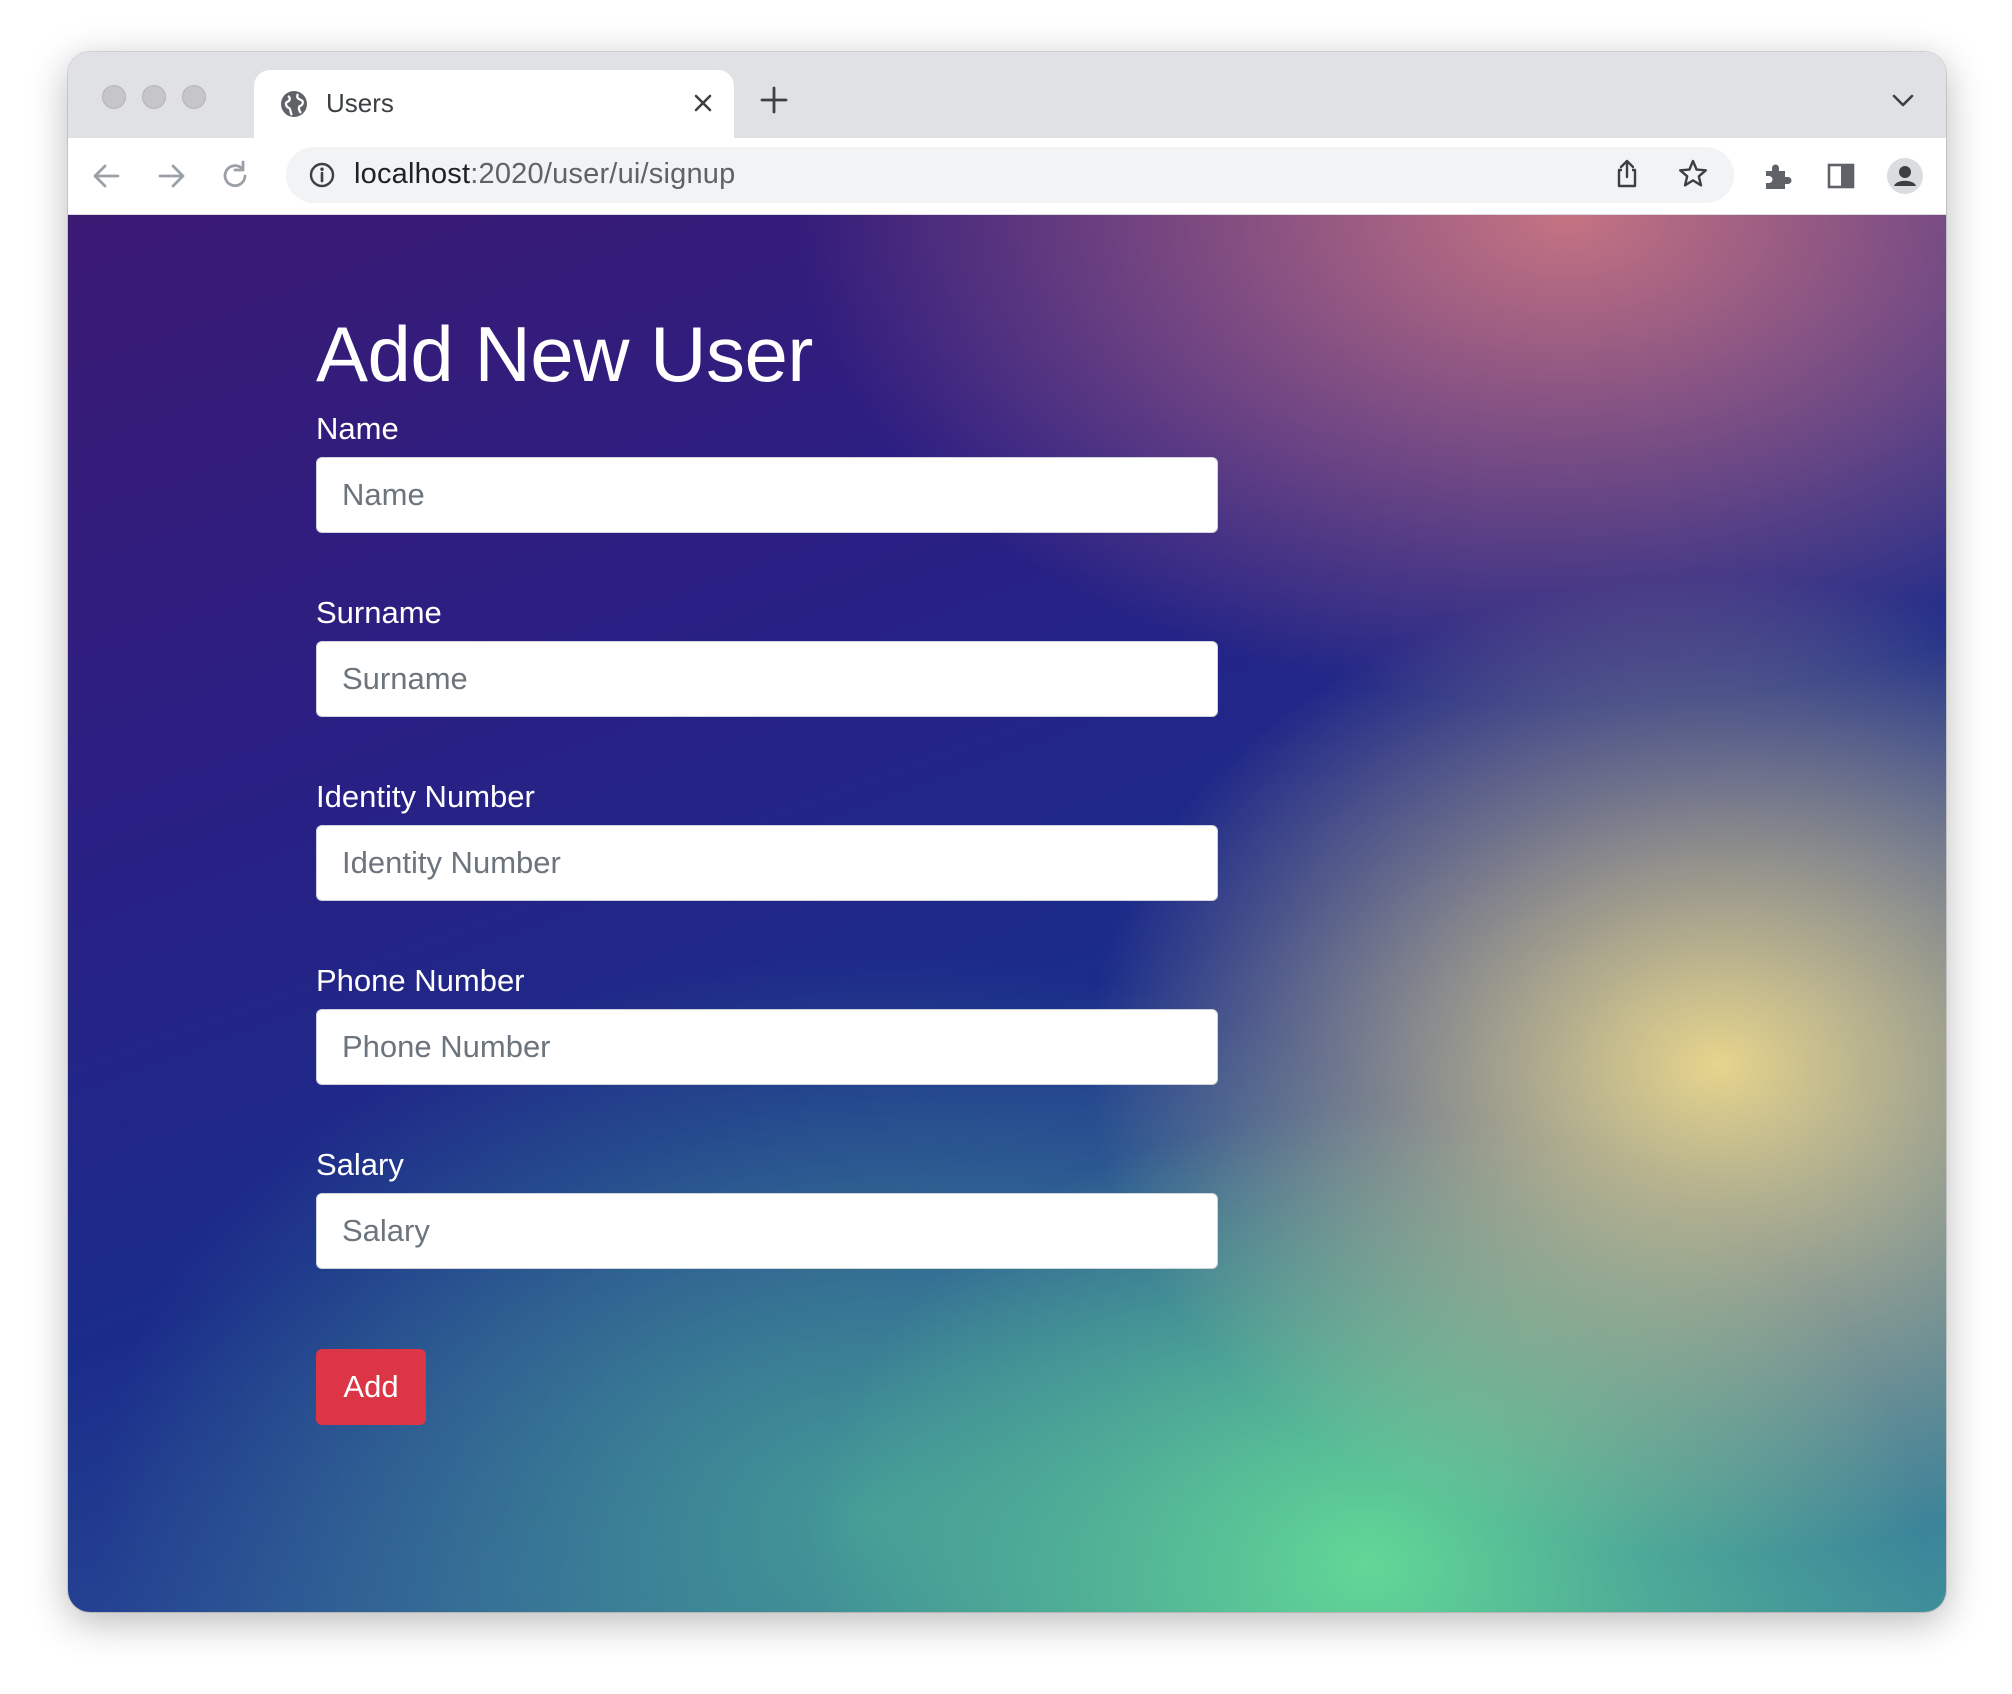 The width and height of the screenshot is (2012, 1694). What do you see at coordinates (425, 796) in the screenshot?
I see `identity-number-label: Identity Number` at bounding box center [425, 796].